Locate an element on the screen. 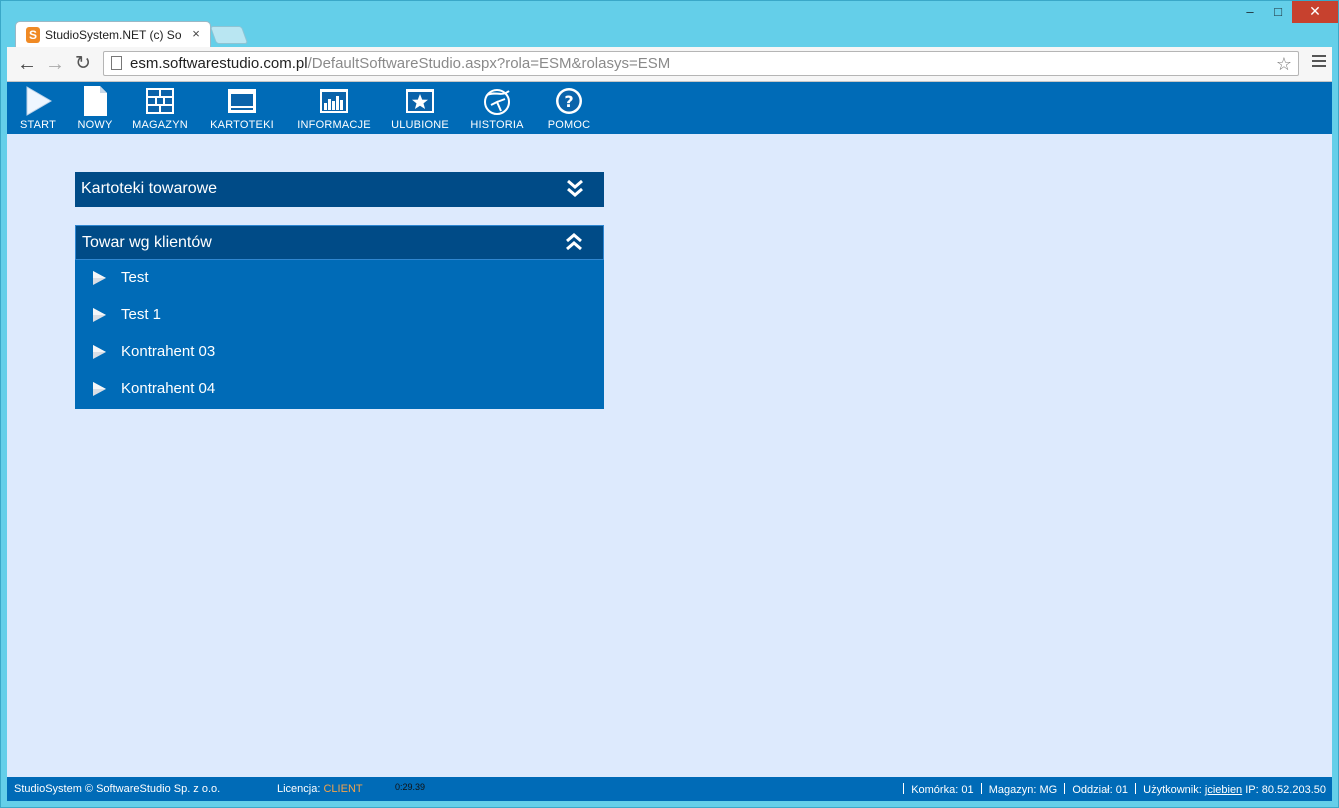 This screenshot has width=1339, height=808. browser-menu-icon is located at coordinates (1319, 63).